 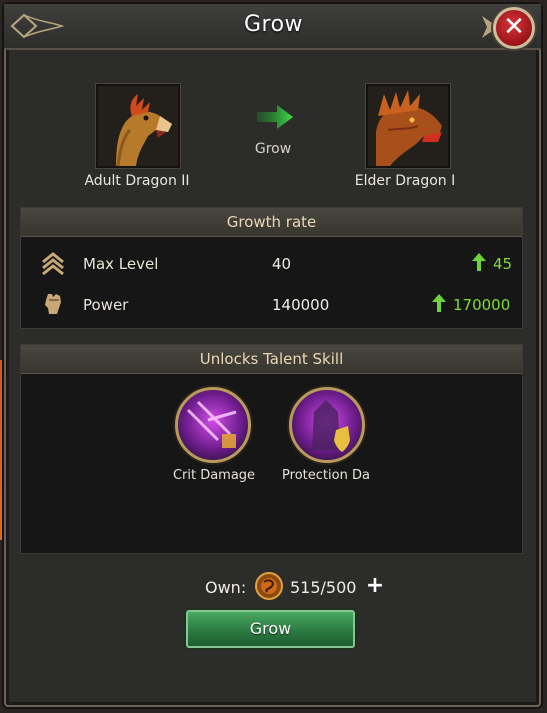 What do you see at coordinates (269, 586) in the screenshot?
I see `dragon-medal-icon` at bounding box center [269, 586].